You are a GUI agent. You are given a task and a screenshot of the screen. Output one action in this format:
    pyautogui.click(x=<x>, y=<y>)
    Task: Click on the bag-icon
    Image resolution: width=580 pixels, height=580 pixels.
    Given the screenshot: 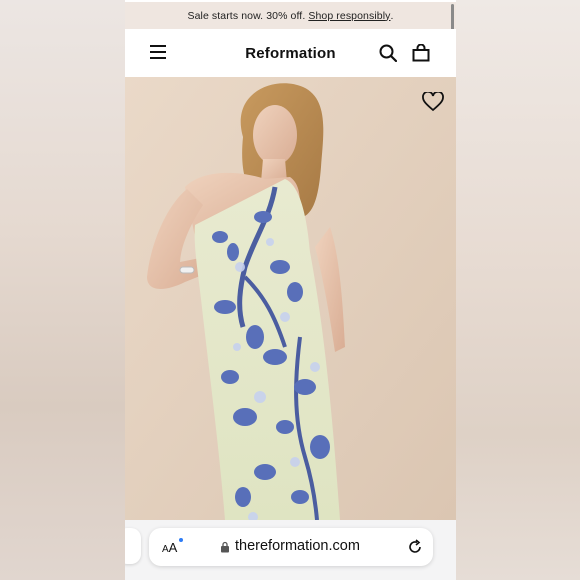 What is the action you would take?
    pyautogui.click(x=421, y=53)
    